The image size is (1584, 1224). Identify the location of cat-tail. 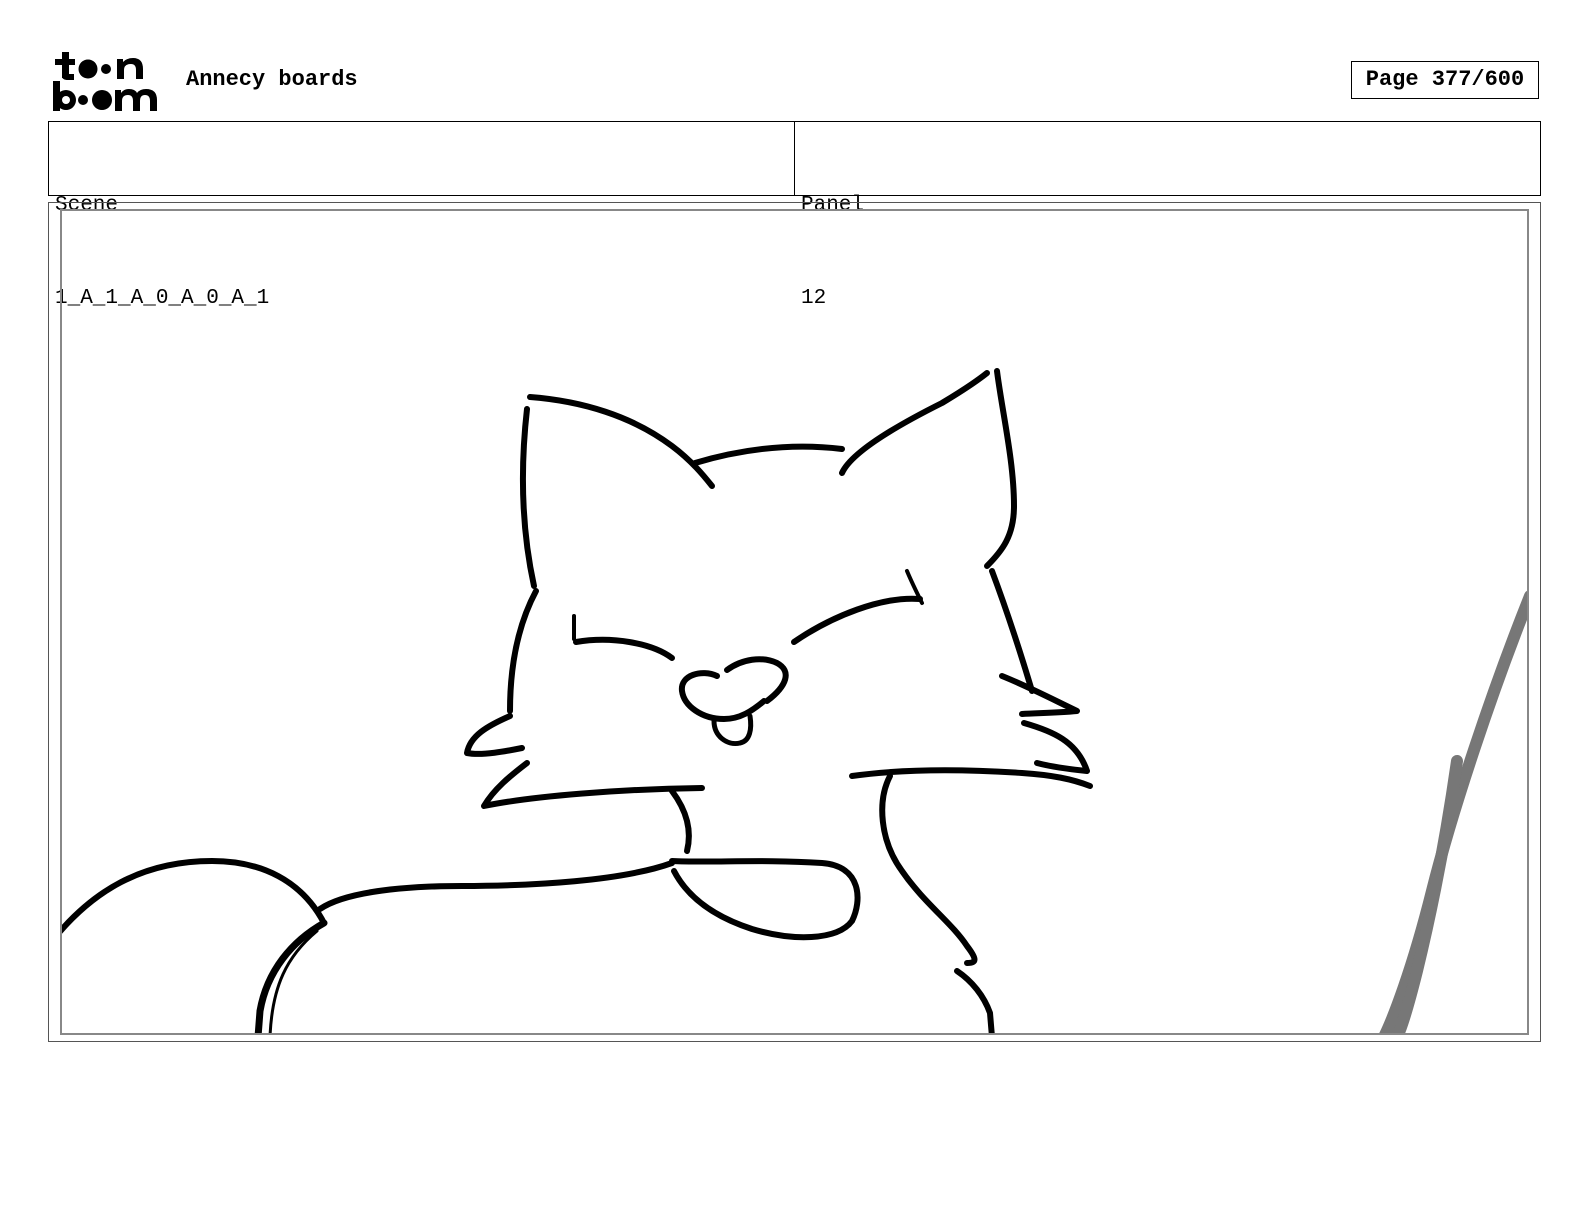
(194, 896).